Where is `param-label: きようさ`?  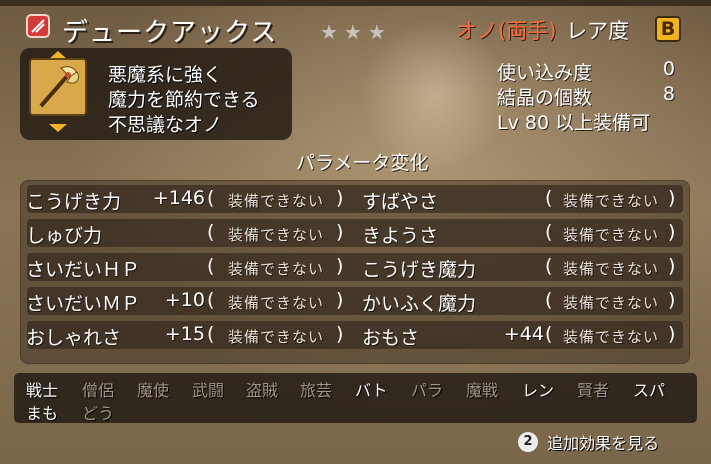
param-label: きようさ is located at coordinates (400, 236).